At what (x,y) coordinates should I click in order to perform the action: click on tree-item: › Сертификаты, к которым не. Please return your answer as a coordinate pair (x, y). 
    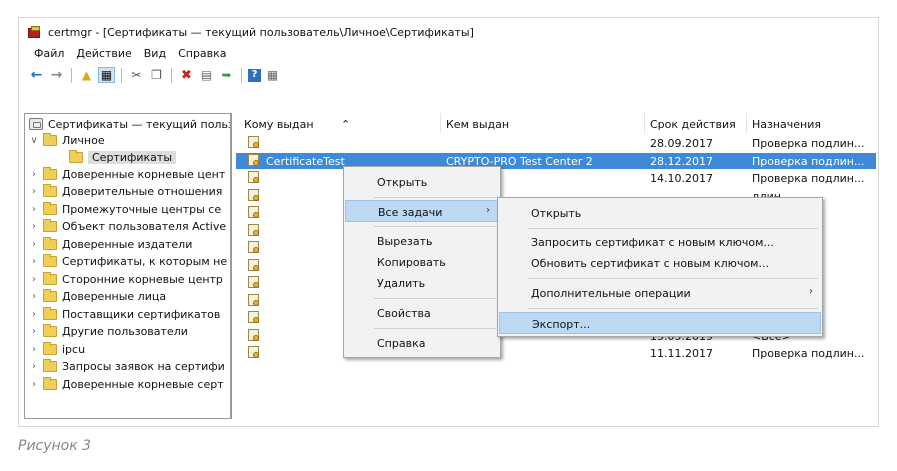
    Looking at the image, I should click on (128, 262).